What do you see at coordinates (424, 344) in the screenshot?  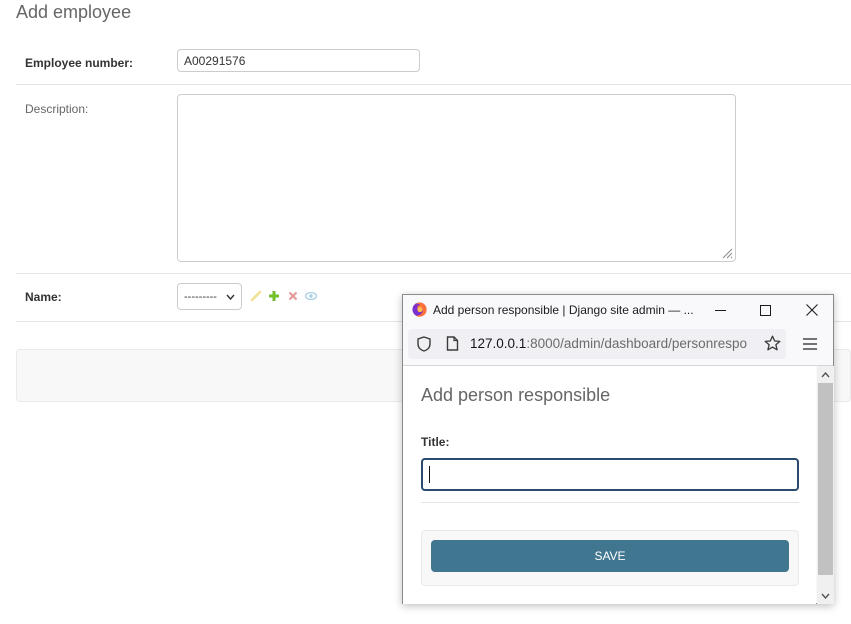 I see `shield-icon` at bounding box center [424, 344].